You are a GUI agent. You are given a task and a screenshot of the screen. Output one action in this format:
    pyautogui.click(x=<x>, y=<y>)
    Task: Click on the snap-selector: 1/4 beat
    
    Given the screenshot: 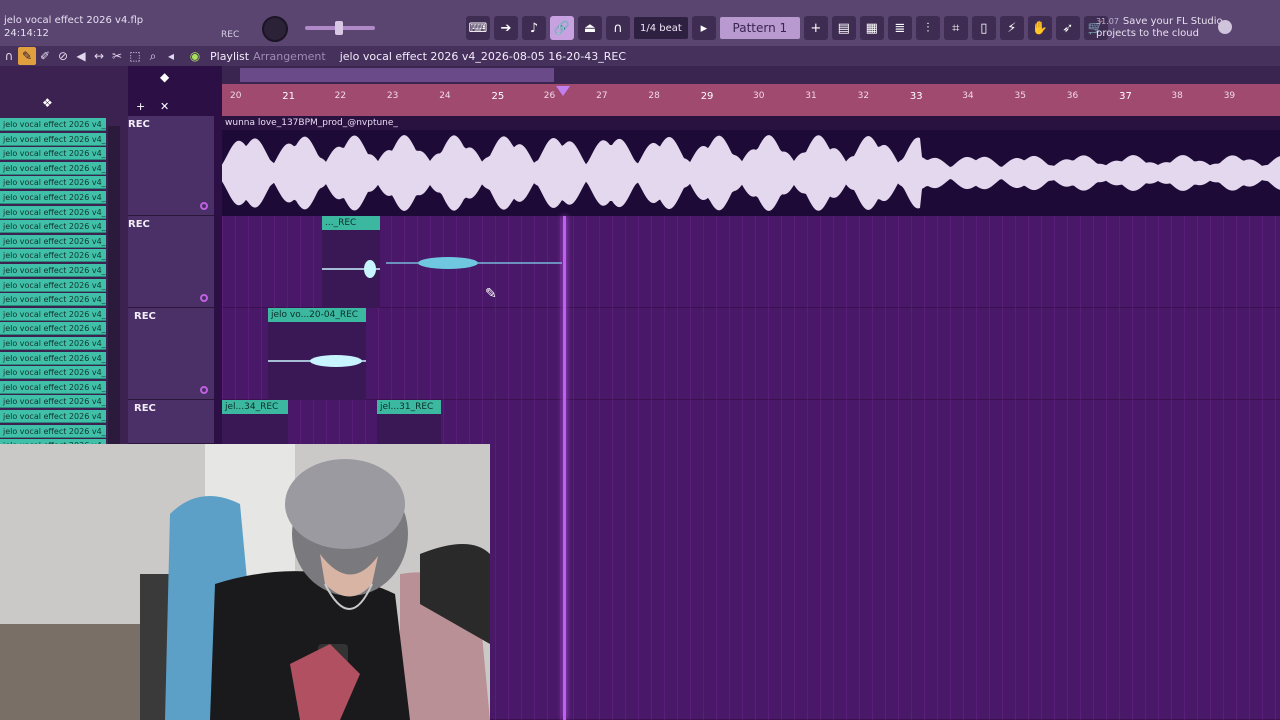 What is the action you would take?
    pyautogui.click(x=661, y=28)
    